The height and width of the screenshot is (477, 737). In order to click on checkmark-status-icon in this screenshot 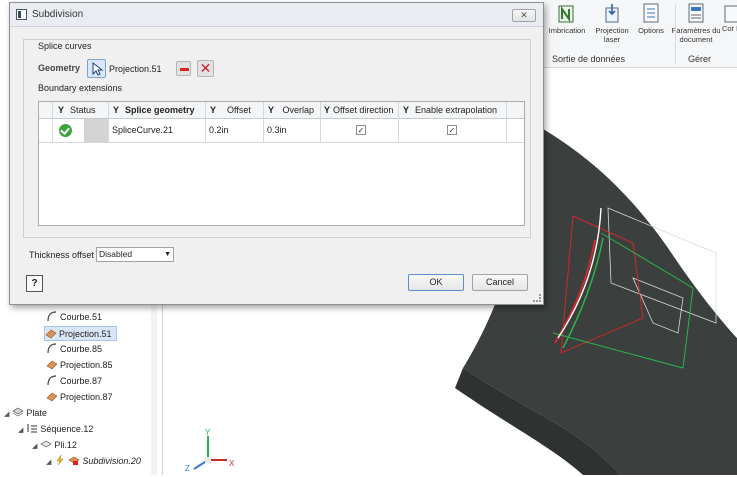, I will do `click(65, 130)`.